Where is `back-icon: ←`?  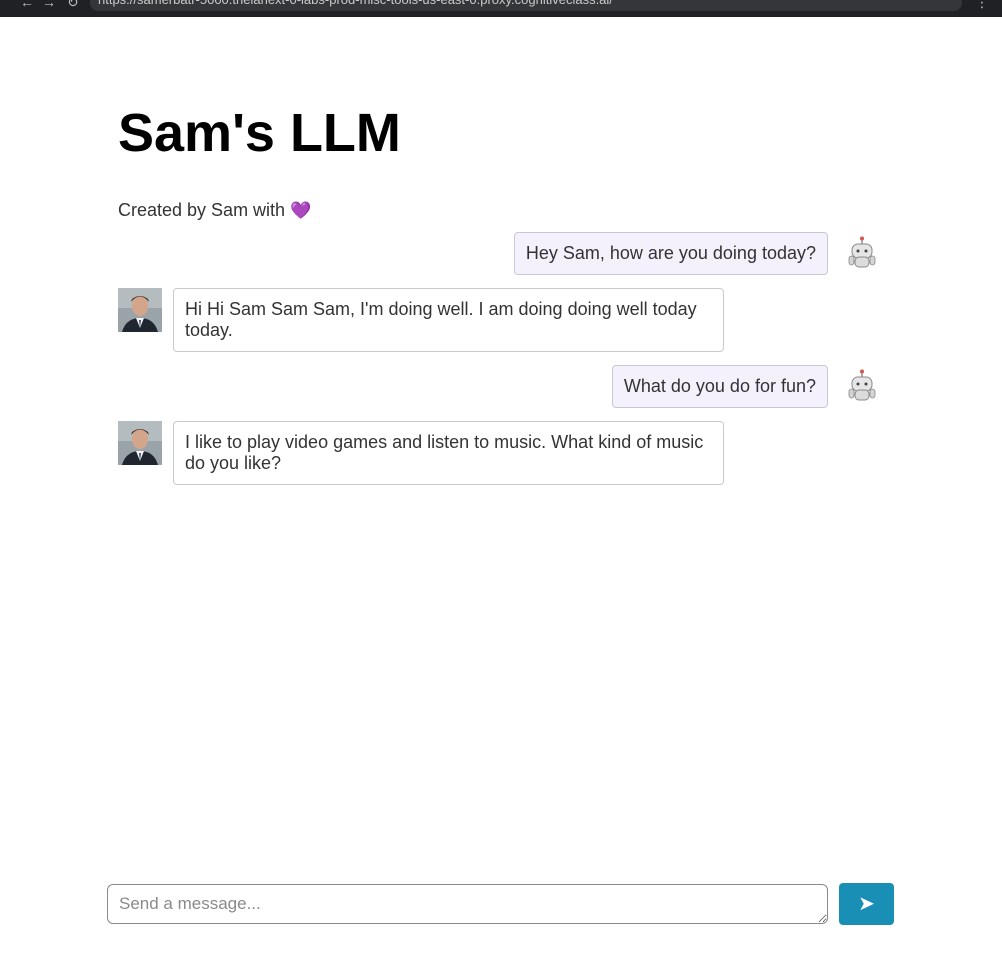
back-icon: ← is located at coordinates (27, 4).